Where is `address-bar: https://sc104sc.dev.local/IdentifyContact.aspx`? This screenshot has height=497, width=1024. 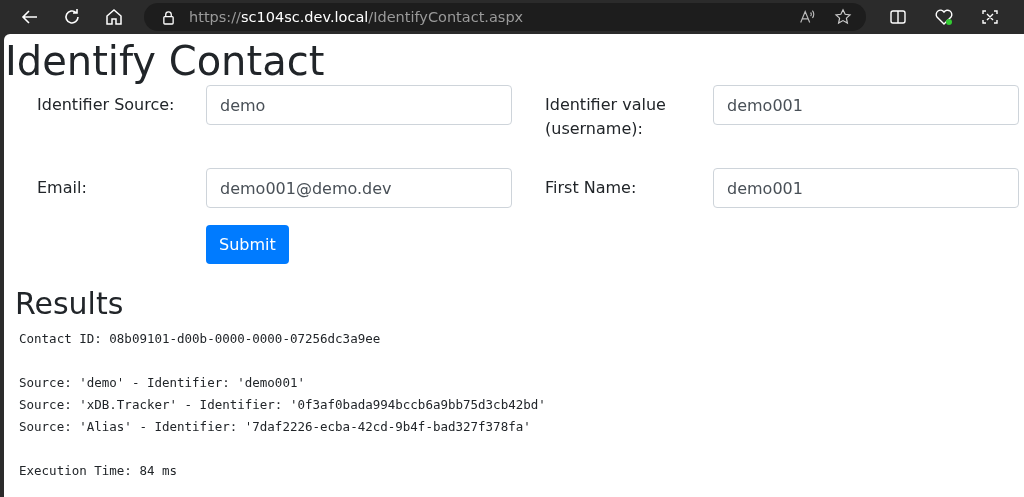 address-bar: https://sc104sc.dev.local/IdentifyContact.aspx is located at coordinates (505, 17).